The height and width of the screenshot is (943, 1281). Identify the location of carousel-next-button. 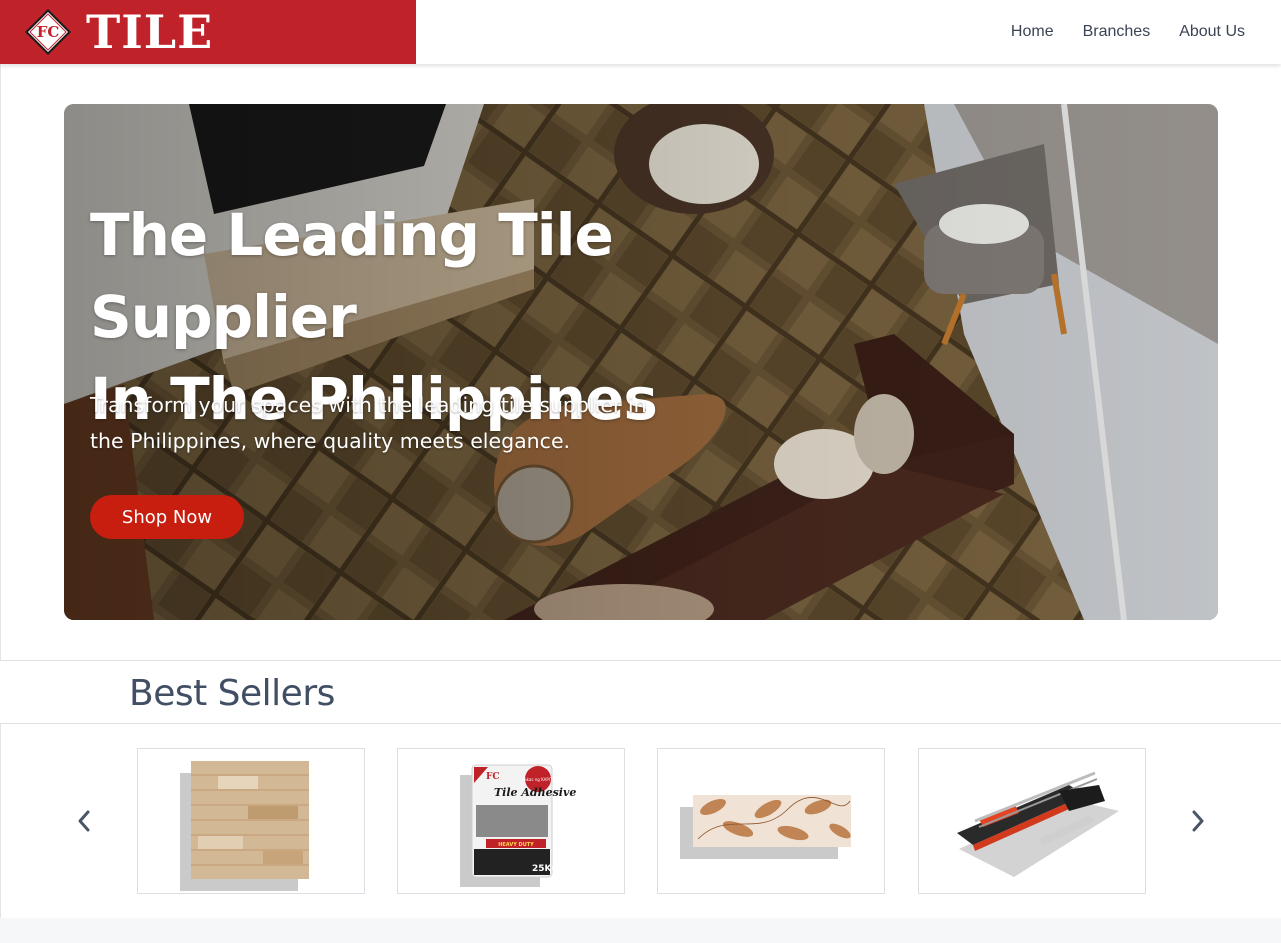
(1198, 821).